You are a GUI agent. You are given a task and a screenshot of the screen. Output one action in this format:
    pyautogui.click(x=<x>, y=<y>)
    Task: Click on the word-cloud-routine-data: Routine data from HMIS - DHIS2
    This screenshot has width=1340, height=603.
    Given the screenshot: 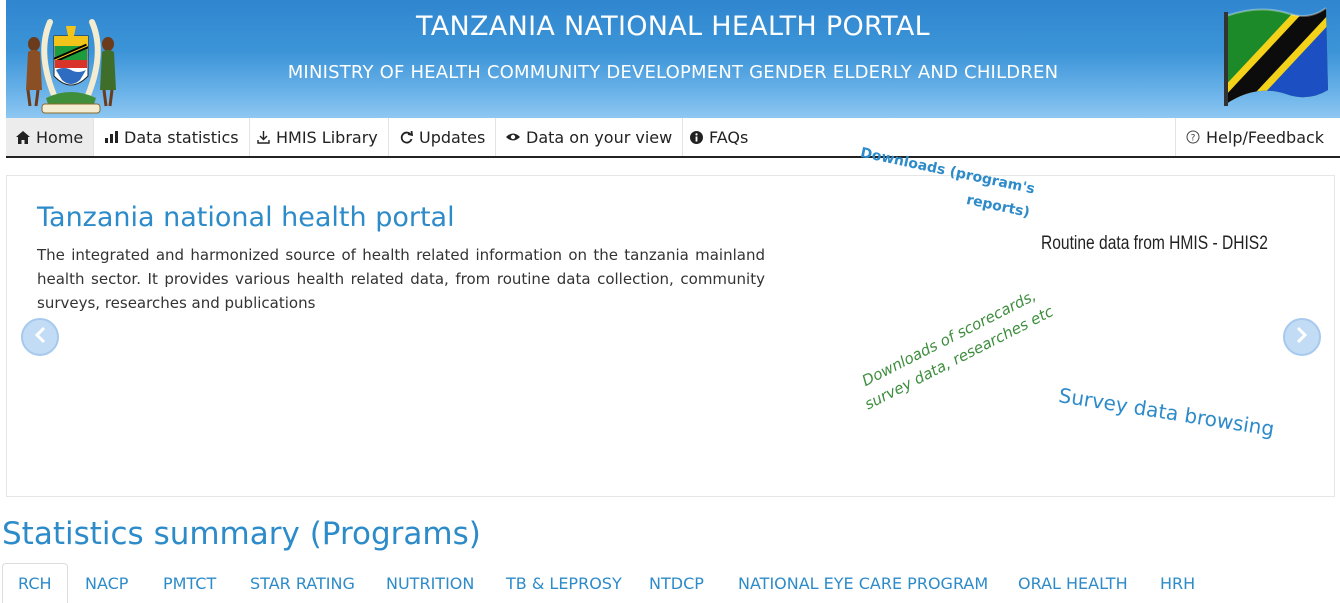 What is the action you would take?
    pyautogui.click(x=1154, y=244)
    